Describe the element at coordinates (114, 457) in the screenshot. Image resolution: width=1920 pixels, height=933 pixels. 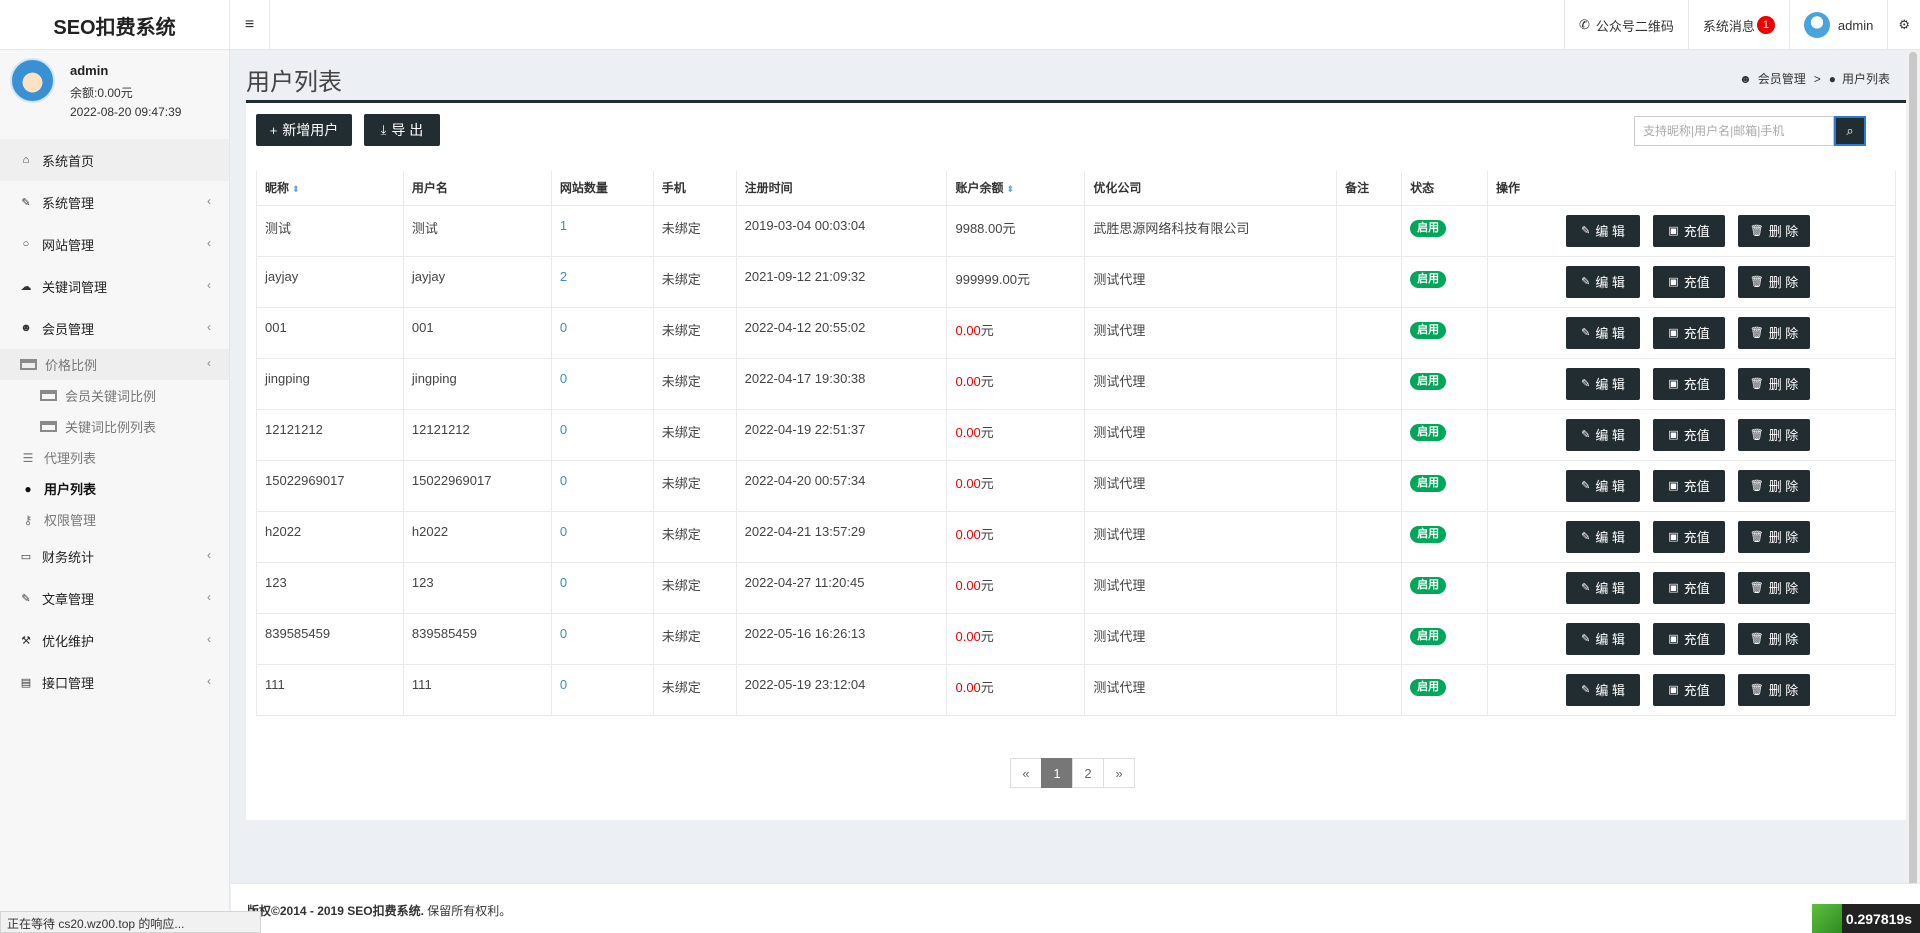
I see `sidebar-item-agent-list: ☰ 代理列表` at that location.